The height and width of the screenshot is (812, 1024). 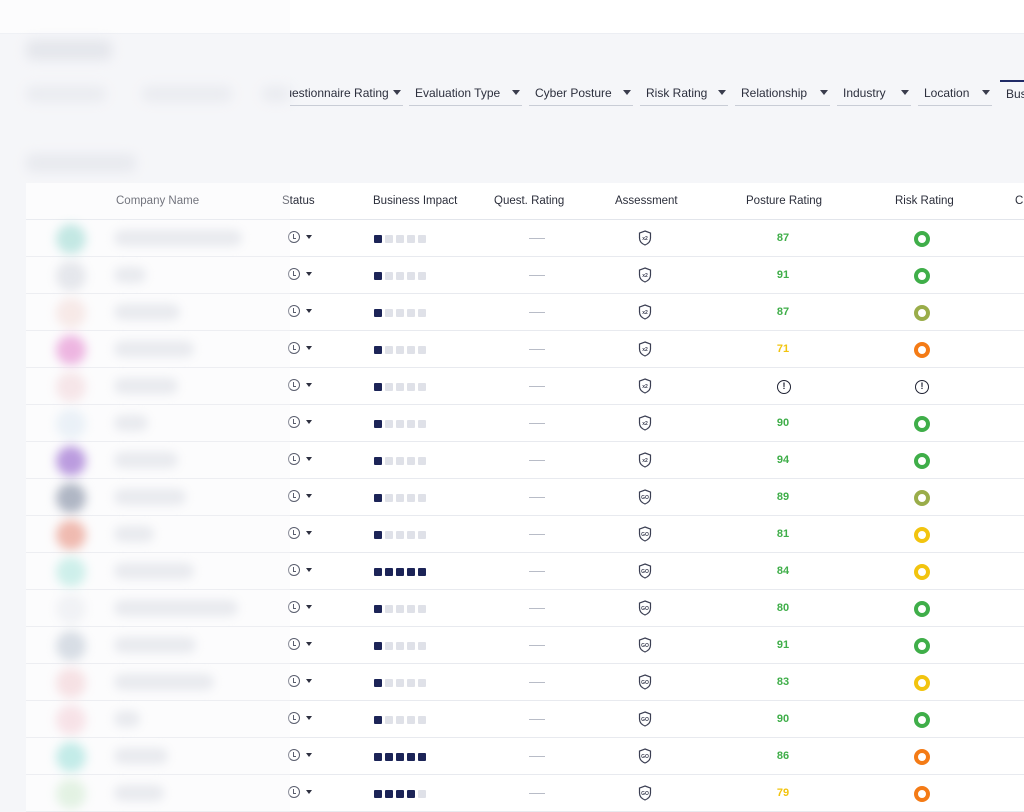 I want to click on table-row: GO 83, so click(x=525, y=682).